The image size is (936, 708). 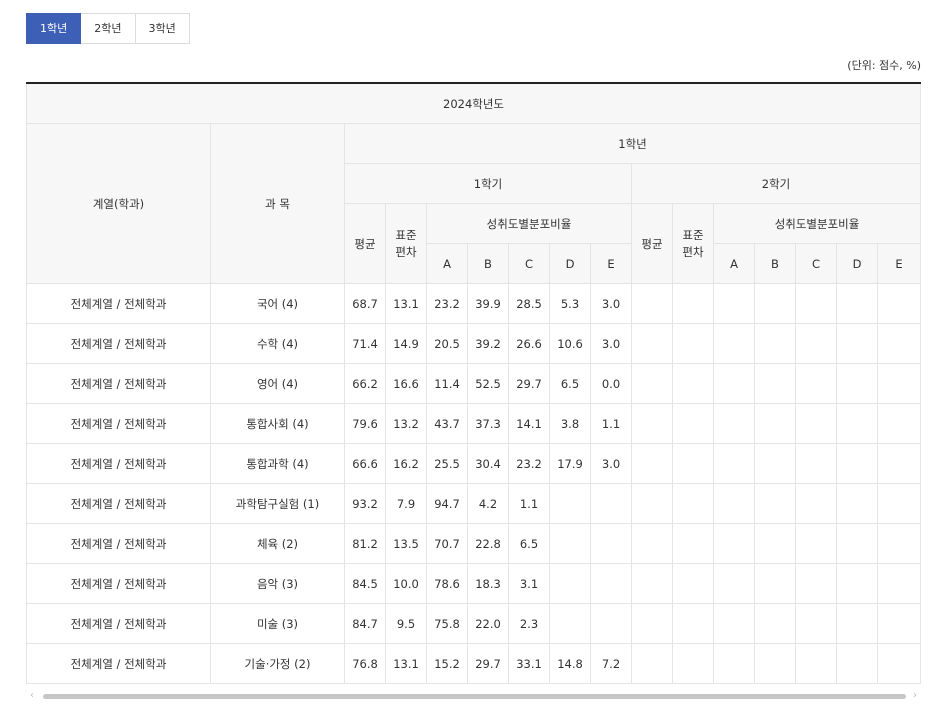 I want to click on sem1-e-cell: 3.0, so click(x=611, y=343).